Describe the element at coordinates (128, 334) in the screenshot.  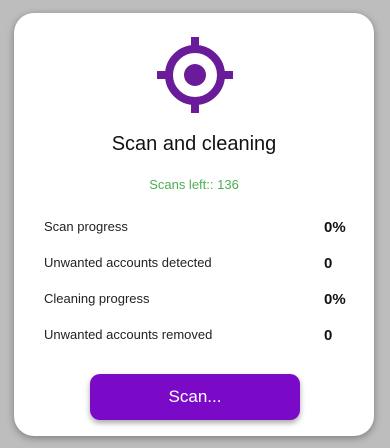
I see `stat-label: Unwanted accounts removed` at that location.